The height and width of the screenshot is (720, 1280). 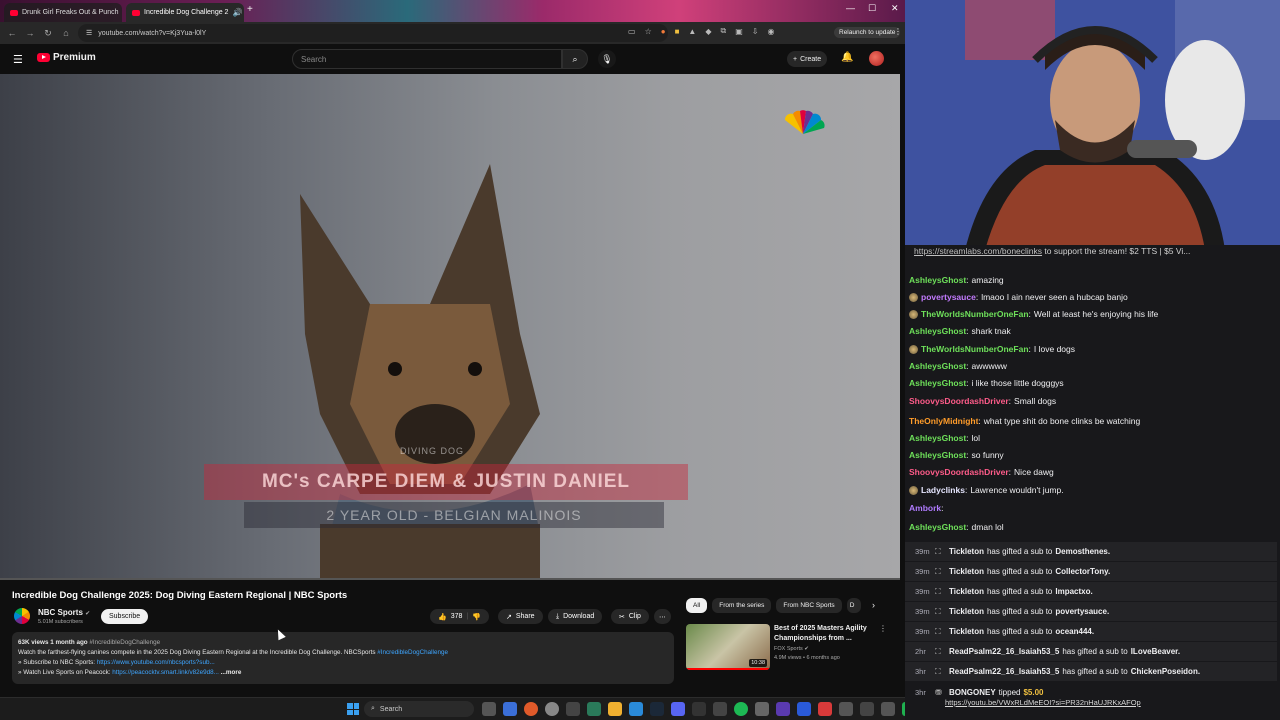 What do you see at coordinates (353, 709) in the screenshot?
I see `windows-start-icon` at bounding box center [353, 709].